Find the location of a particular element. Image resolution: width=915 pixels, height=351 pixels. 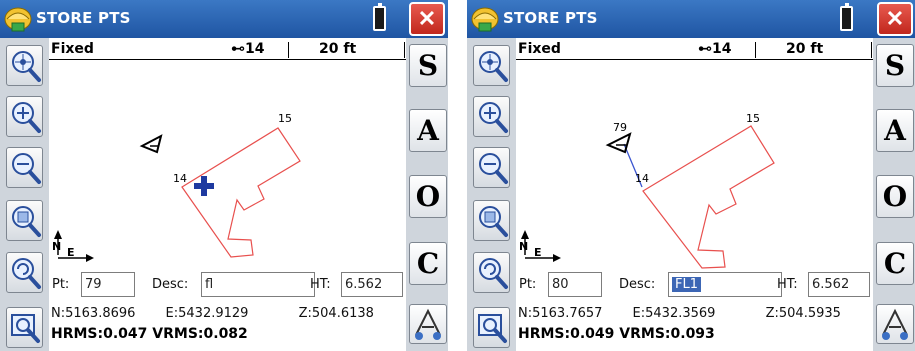

point-entry-row: Pt: 80 Desc: FL1 HT: 6.562 is located at coordinates (694, 284).